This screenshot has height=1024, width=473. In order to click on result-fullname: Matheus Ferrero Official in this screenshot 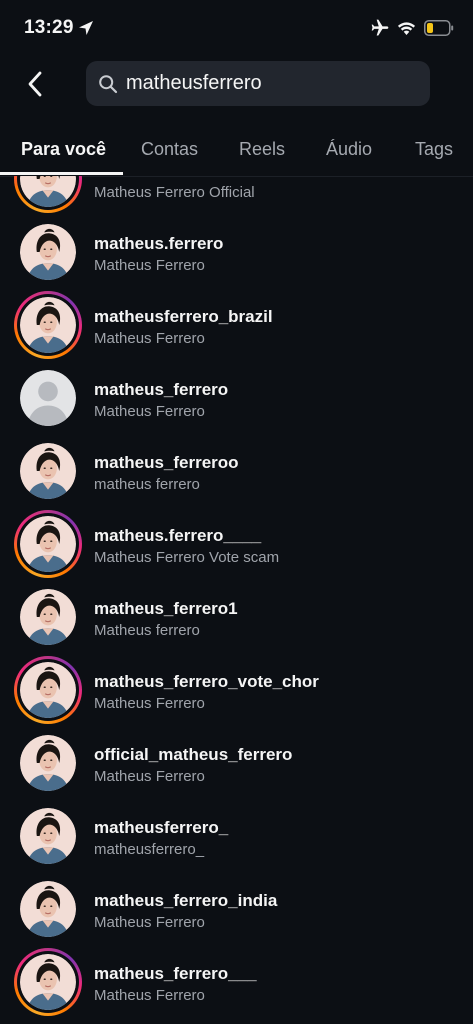, I will do `click(174, 192)`.